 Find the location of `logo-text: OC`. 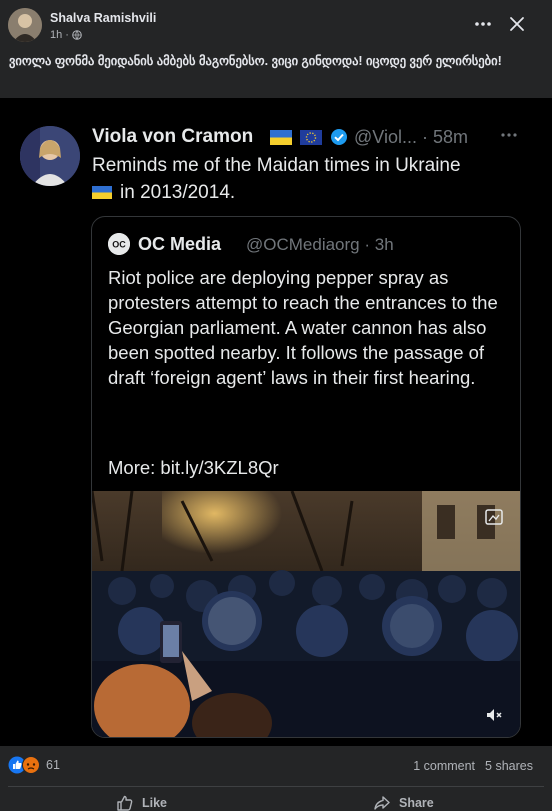

logo-text: OC is located at coordinates (119, 245).